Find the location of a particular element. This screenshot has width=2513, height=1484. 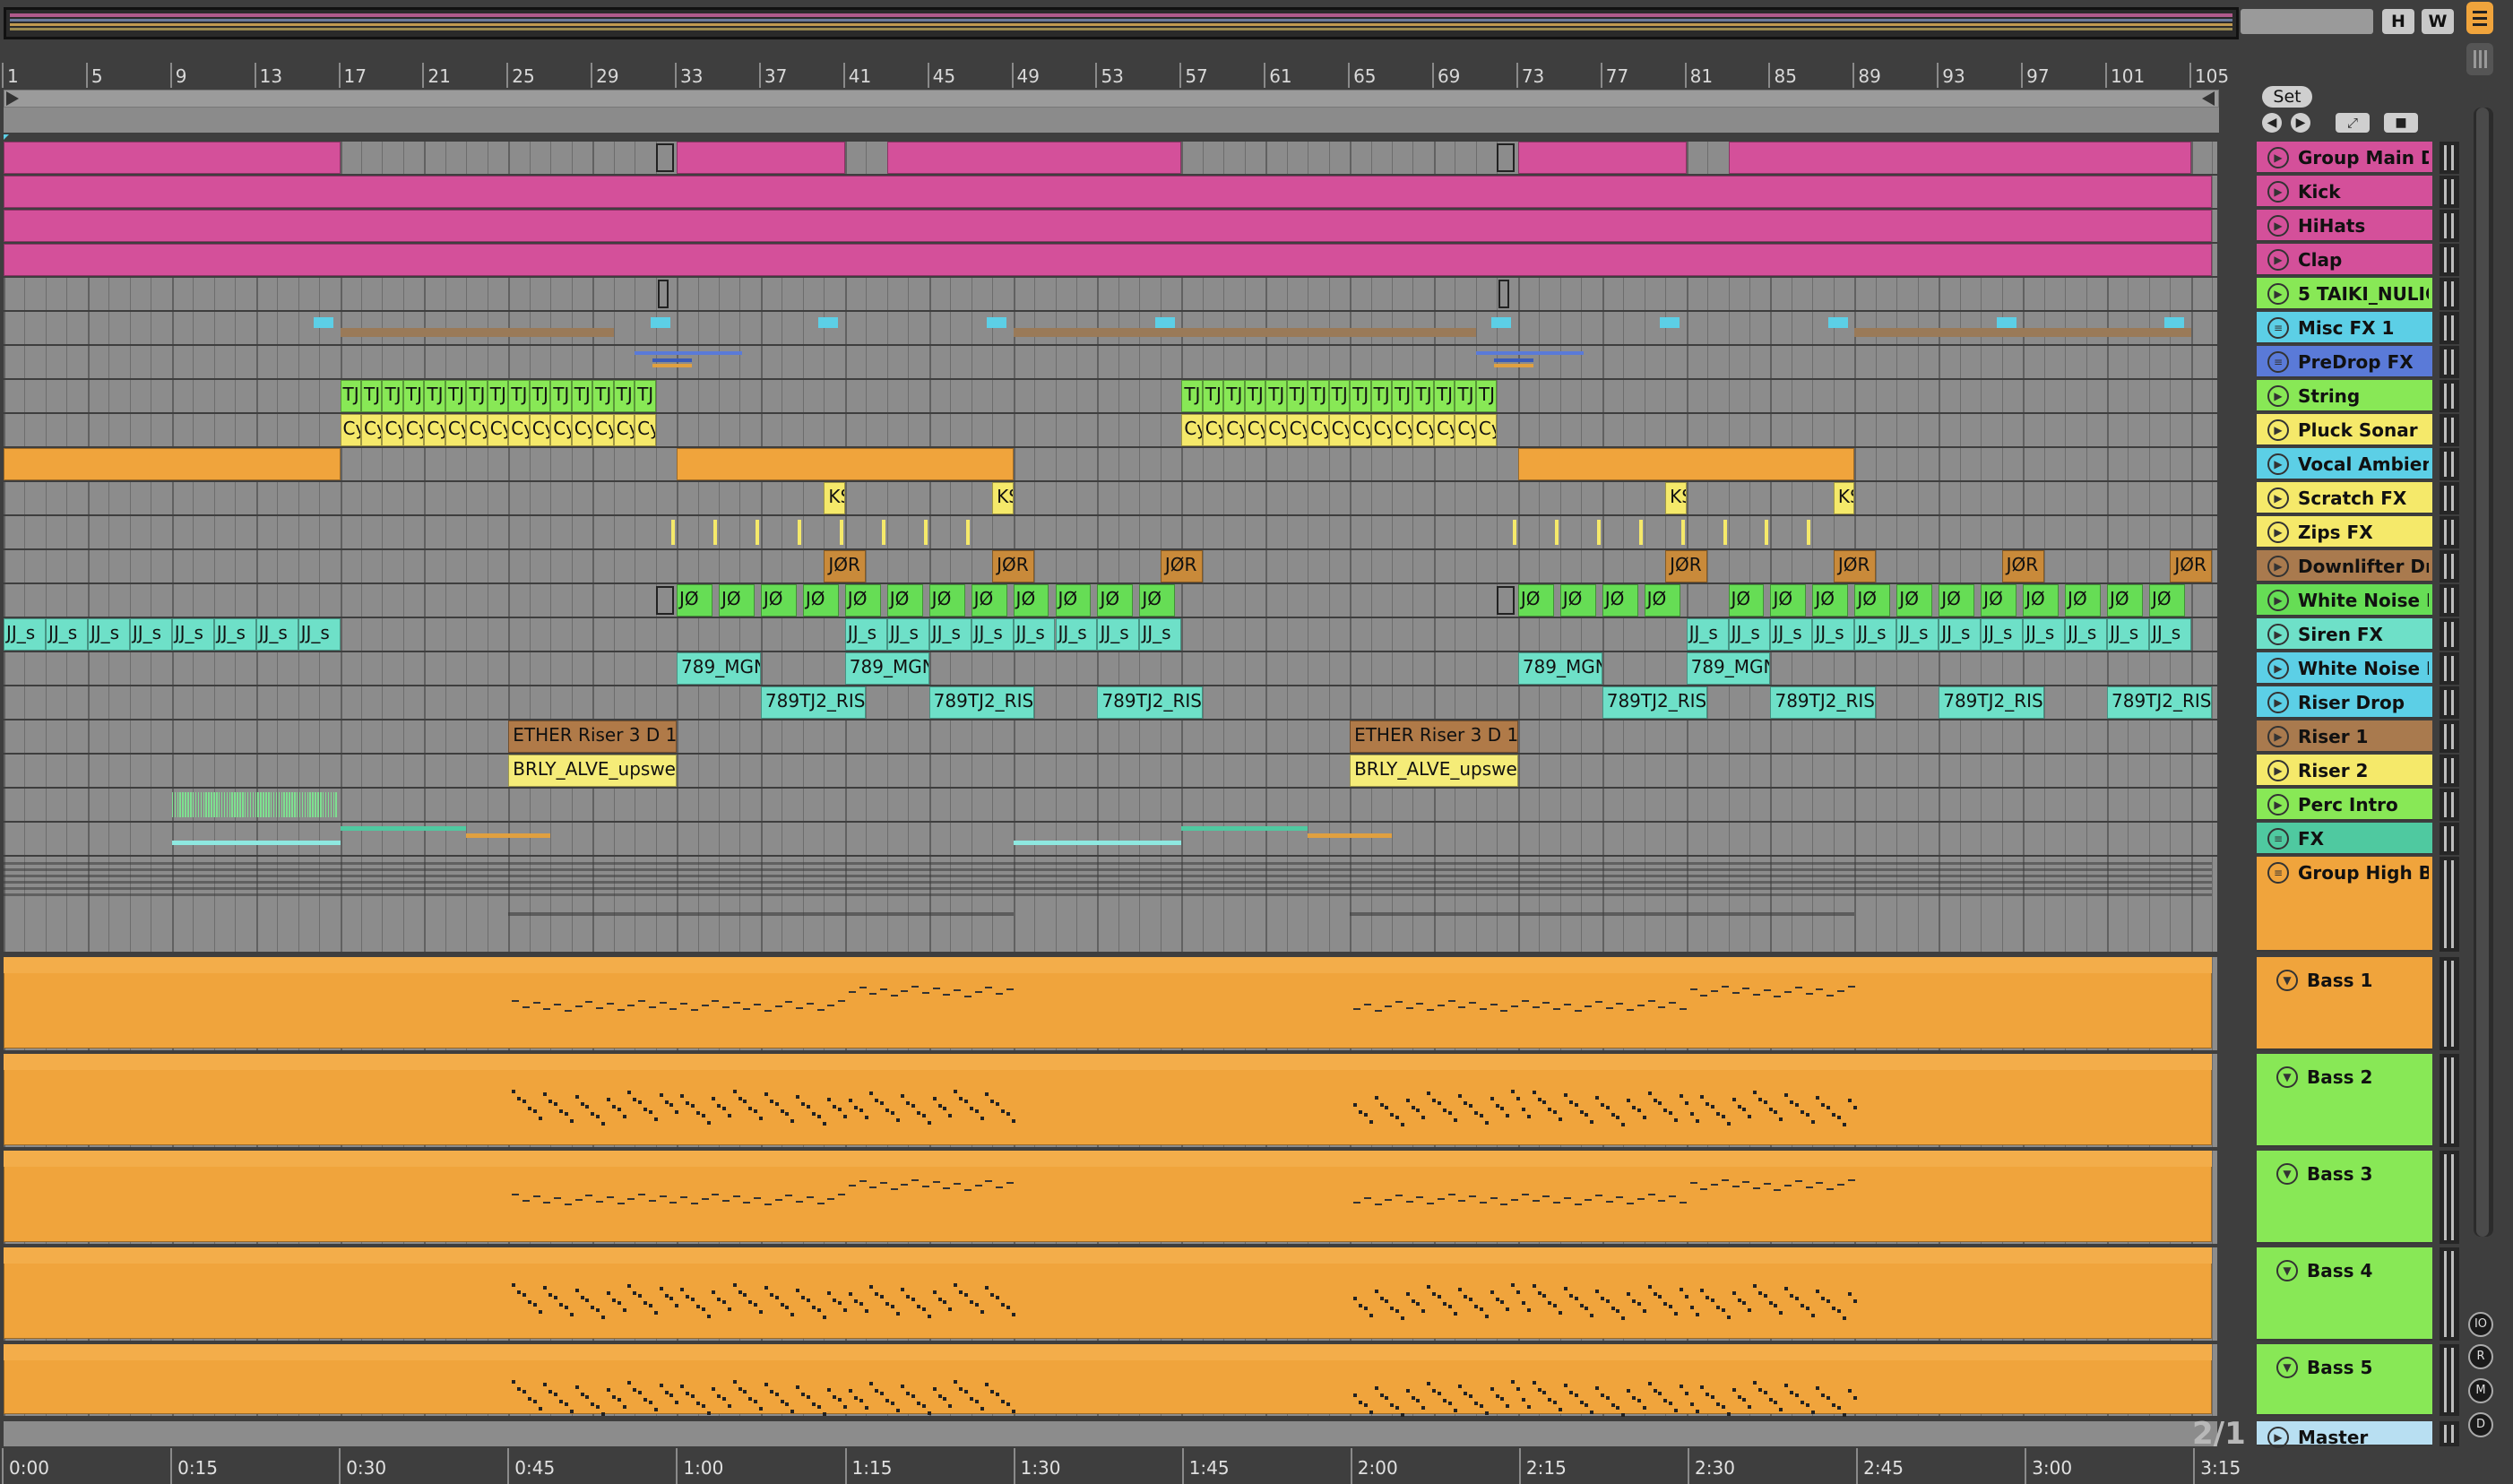

loop-brace-strip is located at coordinates (1111, 99).